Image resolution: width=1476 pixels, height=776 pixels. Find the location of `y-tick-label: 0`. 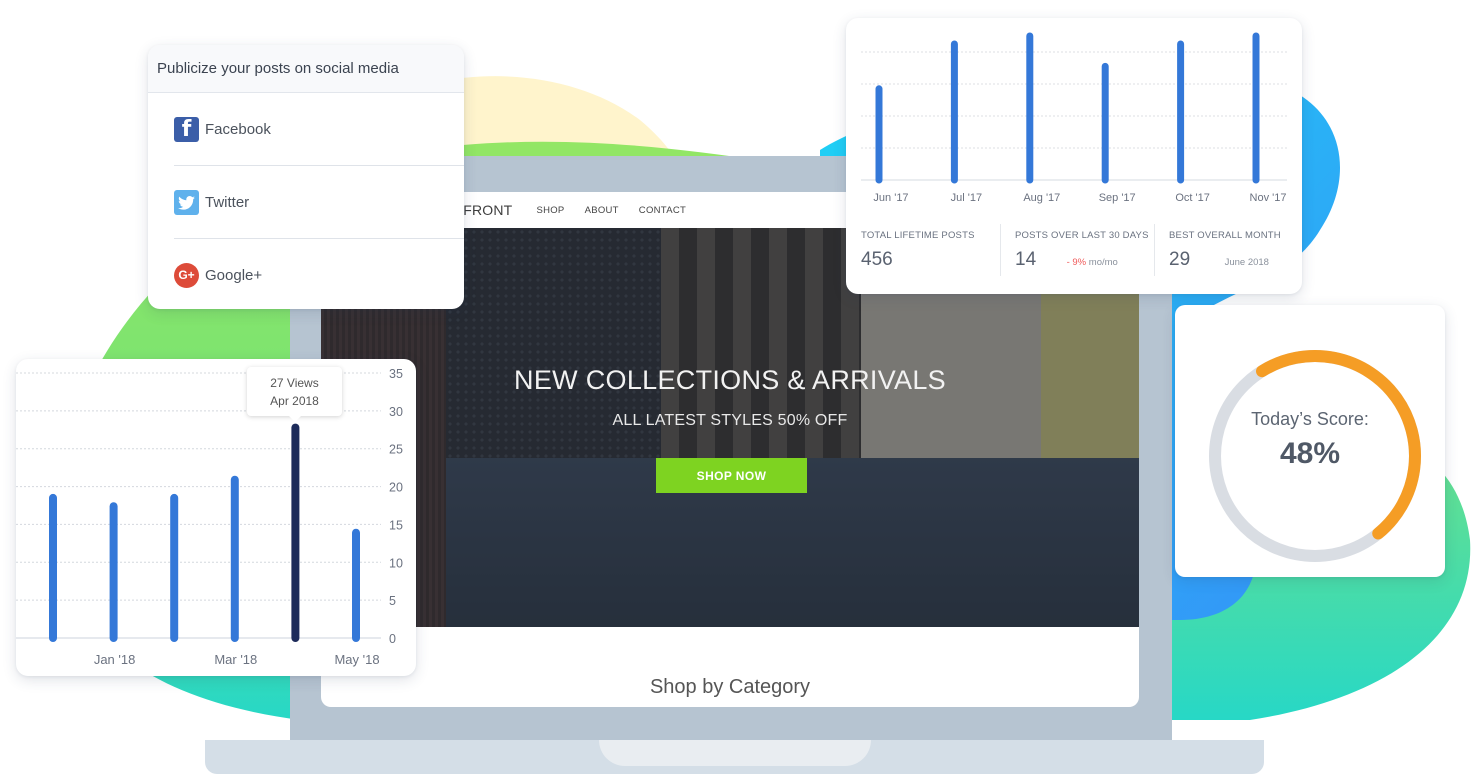

y-tick-label: 0 is located at coordinates (392, 639).